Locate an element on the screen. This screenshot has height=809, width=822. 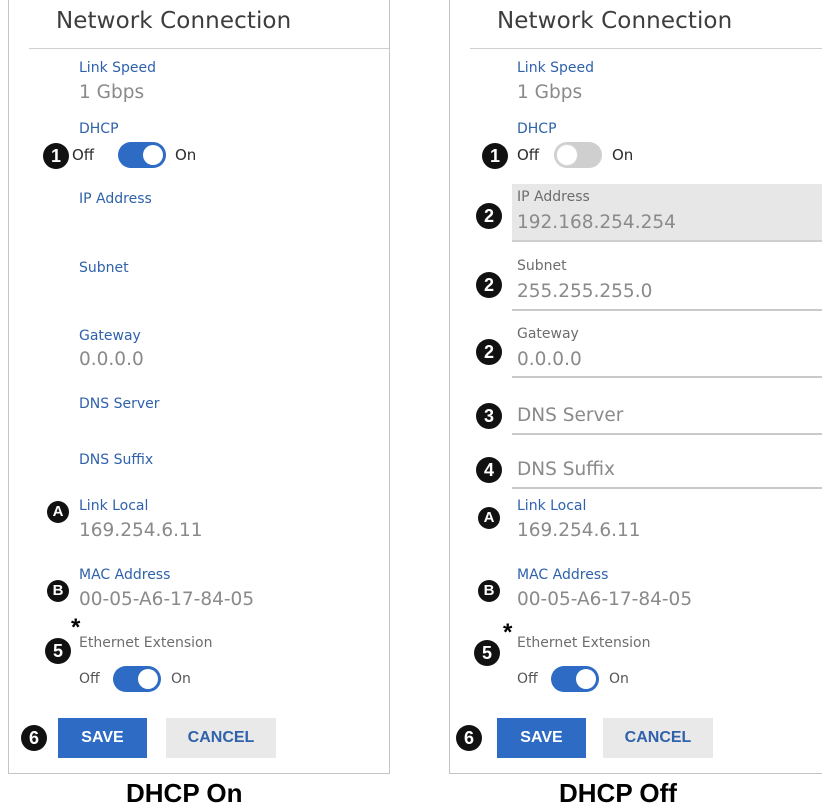
ip-address-value: 192.168.254.254 is located at coordinates (596, 222).